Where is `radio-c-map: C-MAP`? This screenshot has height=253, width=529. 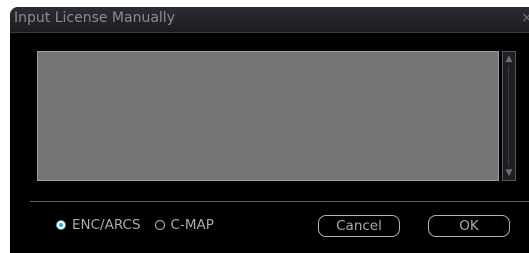
radio-c-map: C-MAP is located at coordinates (184, 225).